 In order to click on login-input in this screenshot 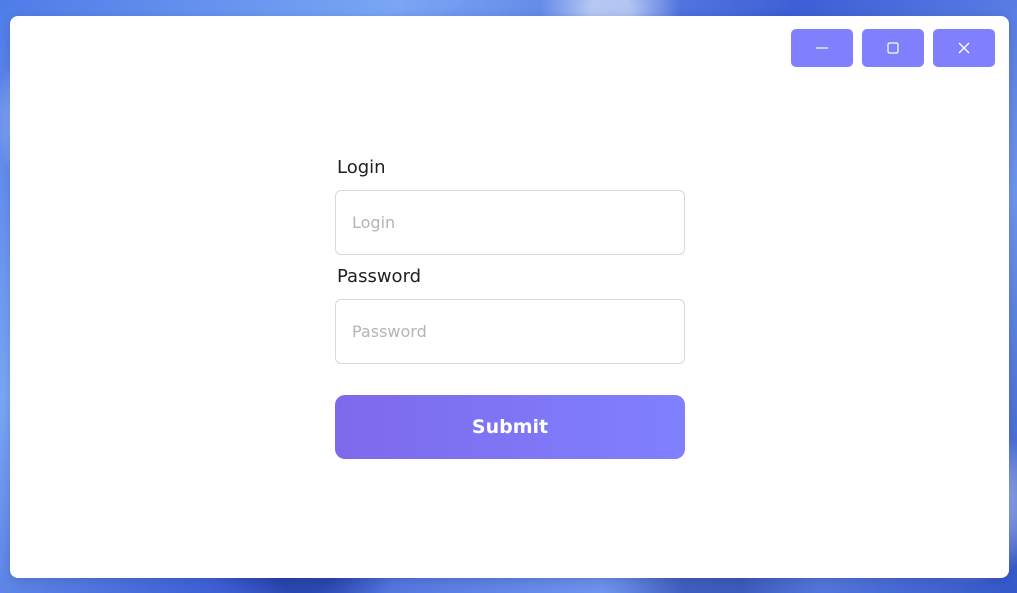, I will do `click(510, 222)`.